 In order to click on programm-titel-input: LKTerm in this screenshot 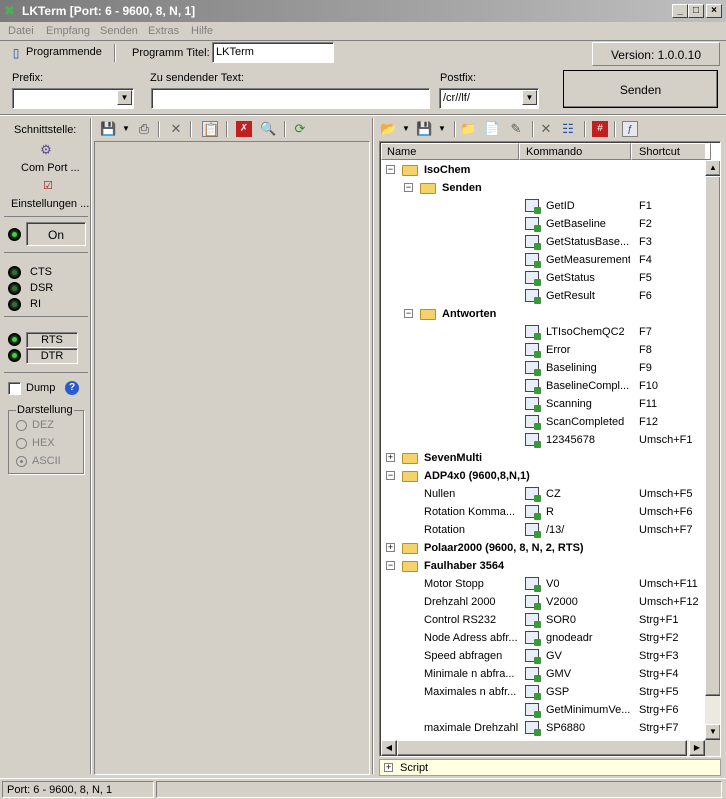, I will do `click(273, 52)`.